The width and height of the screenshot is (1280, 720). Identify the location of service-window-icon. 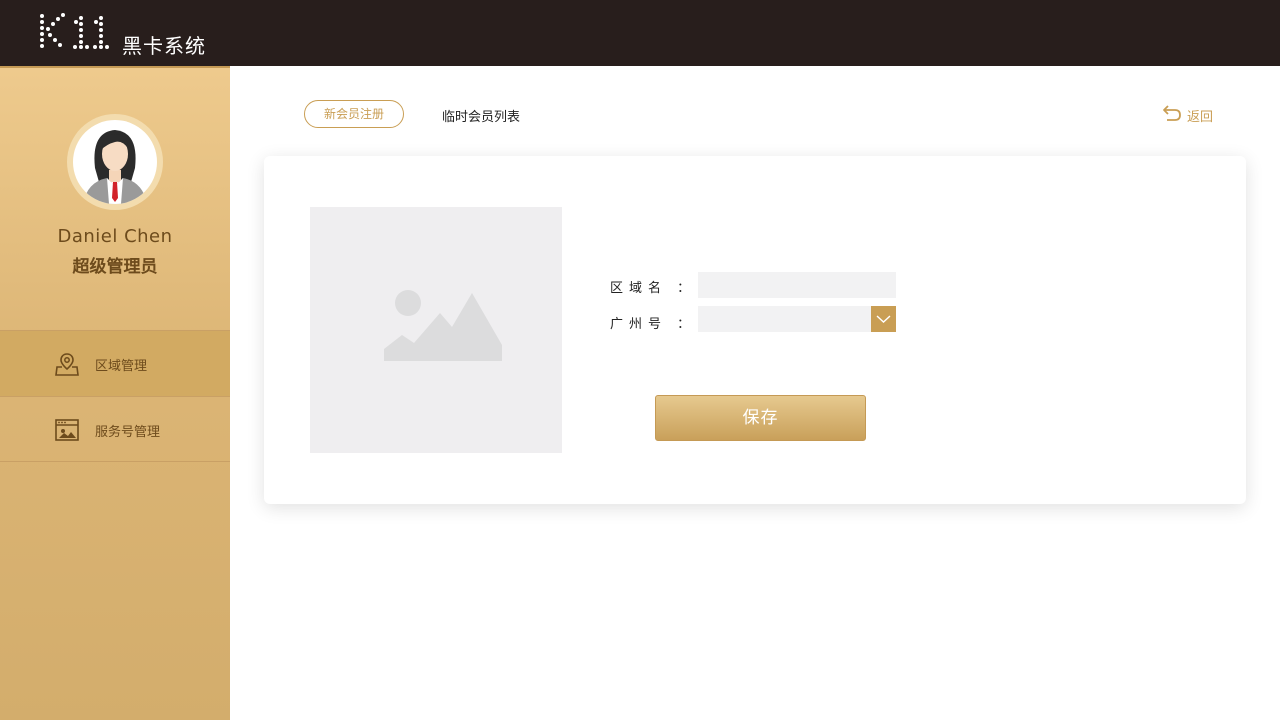
(67, 430).